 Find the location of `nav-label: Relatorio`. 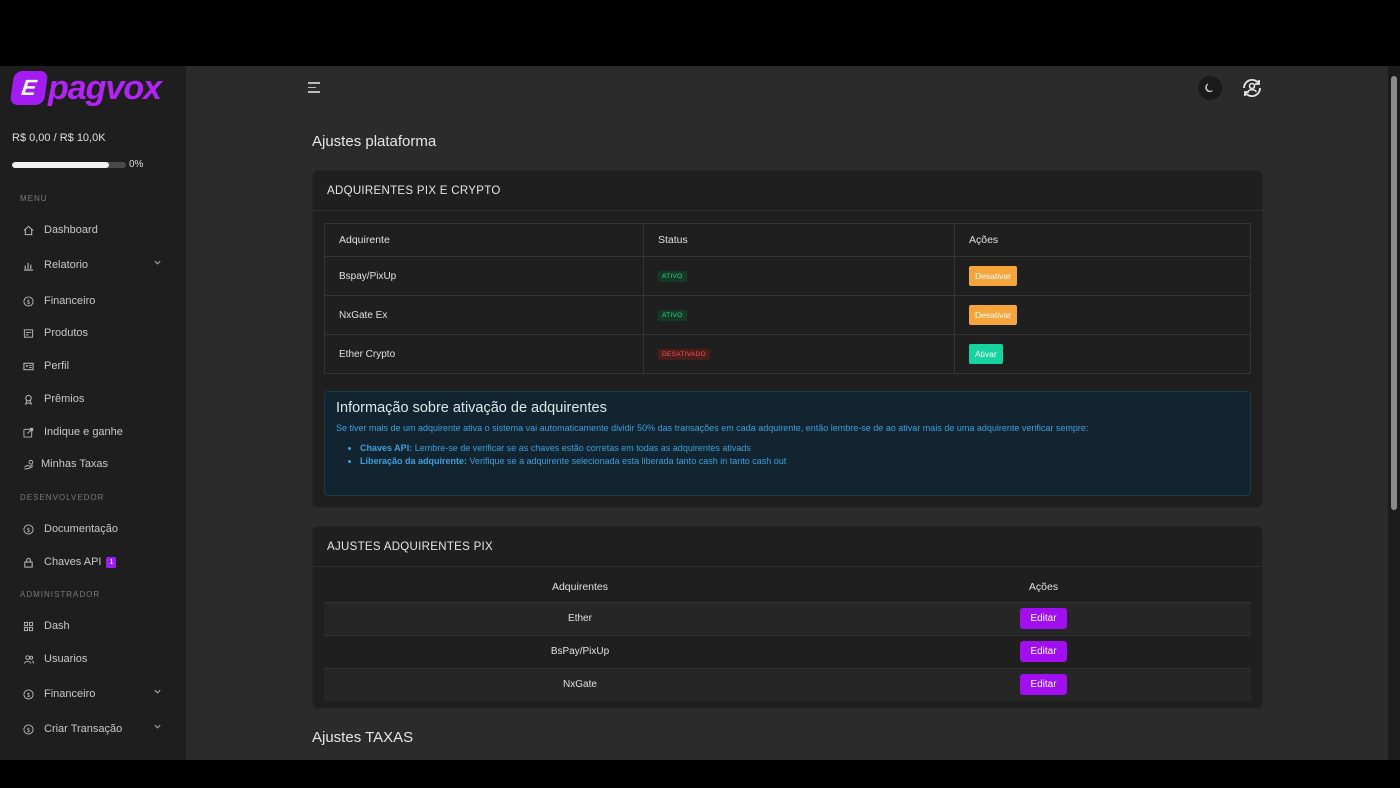

nav-label: Relatorio is located at coordinates (66, 265).